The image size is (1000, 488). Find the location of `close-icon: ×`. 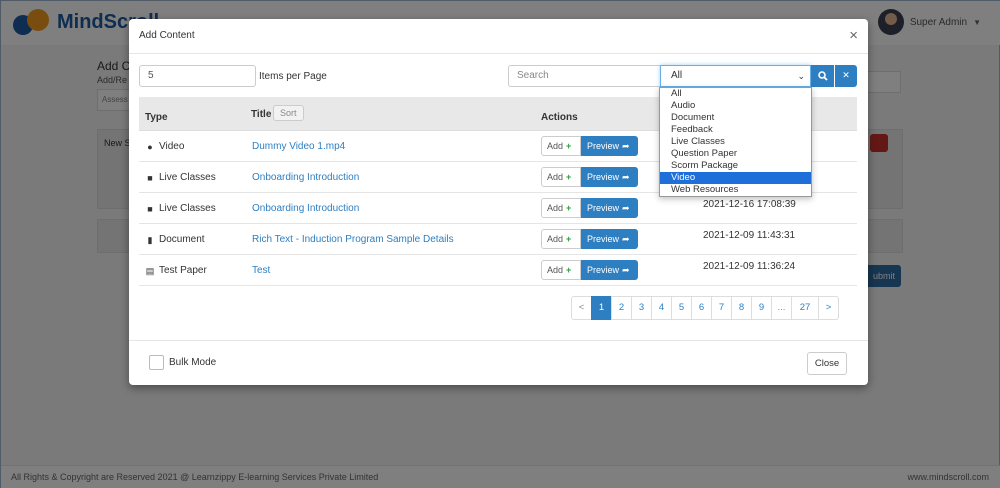

close-icon: × is located at coordinates (853, 35).